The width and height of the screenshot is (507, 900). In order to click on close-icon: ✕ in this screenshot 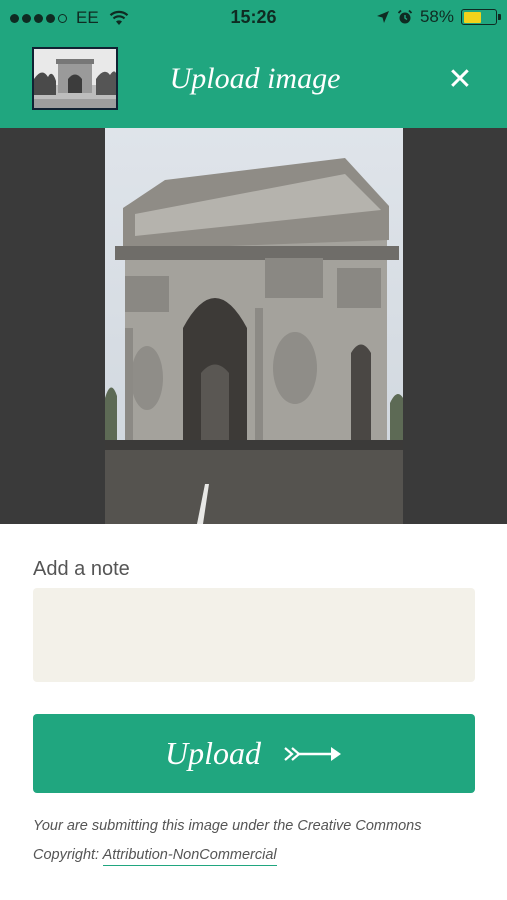, I will do `click(460, 79)`.